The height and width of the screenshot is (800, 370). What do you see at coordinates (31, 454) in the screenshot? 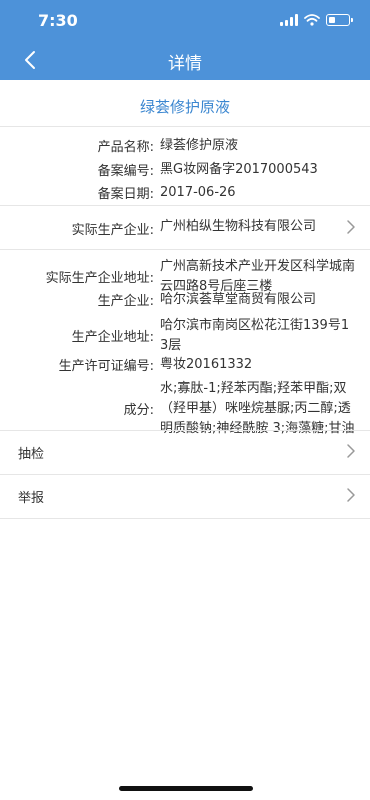
I see `inspection-label: 抽检` at bounding box center [31, 454].